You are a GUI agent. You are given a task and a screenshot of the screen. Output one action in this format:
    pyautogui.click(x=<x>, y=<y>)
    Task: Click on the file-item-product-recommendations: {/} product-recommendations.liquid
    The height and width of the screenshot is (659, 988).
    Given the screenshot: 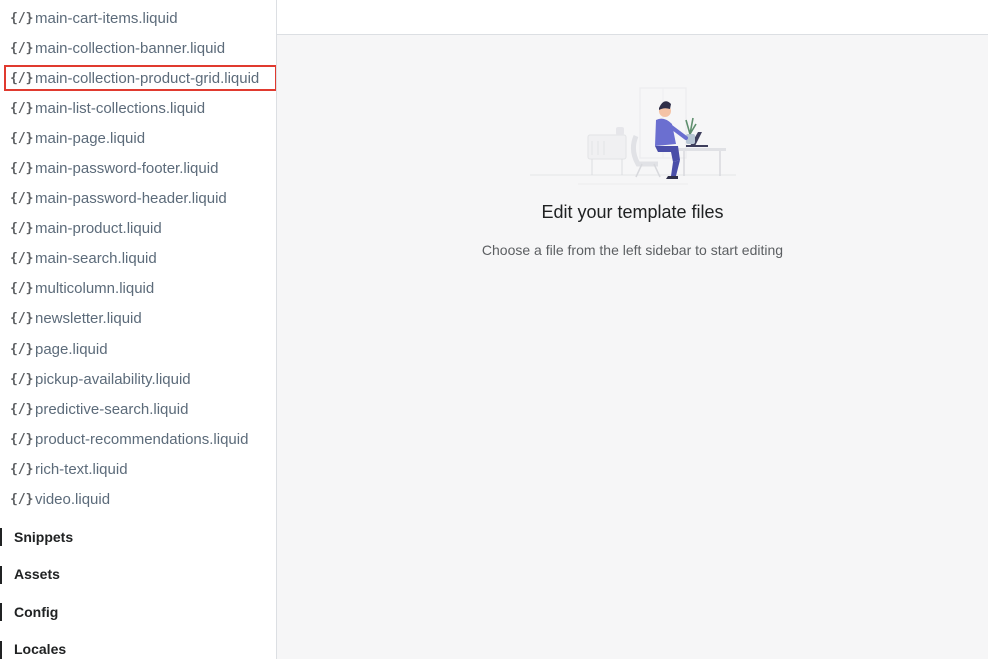 What is the action you would take?
    pyautogui.click(x=138, y=439)
    